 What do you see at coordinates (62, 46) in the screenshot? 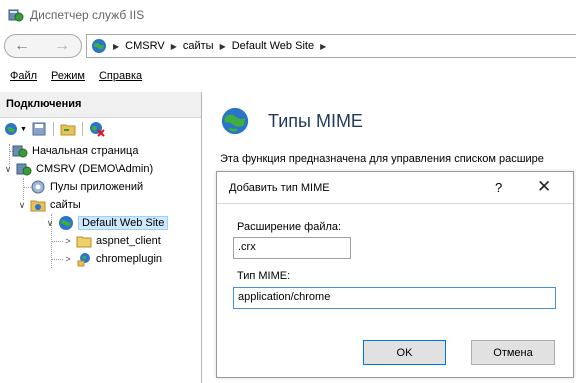
I see `forward-arrow-icon: →` at bounding box center [62, 46].